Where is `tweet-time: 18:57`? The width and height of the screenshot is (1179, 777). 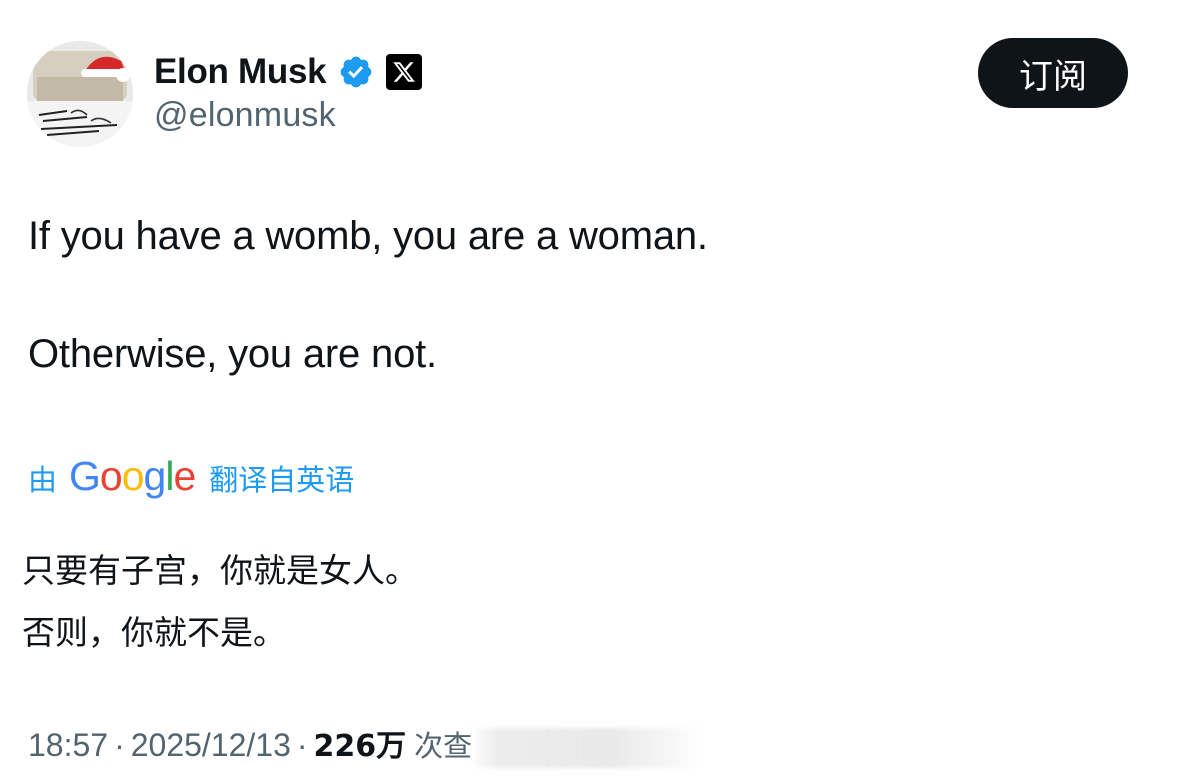
tweet-time: 18:57 is located at coordinates (68, 745).